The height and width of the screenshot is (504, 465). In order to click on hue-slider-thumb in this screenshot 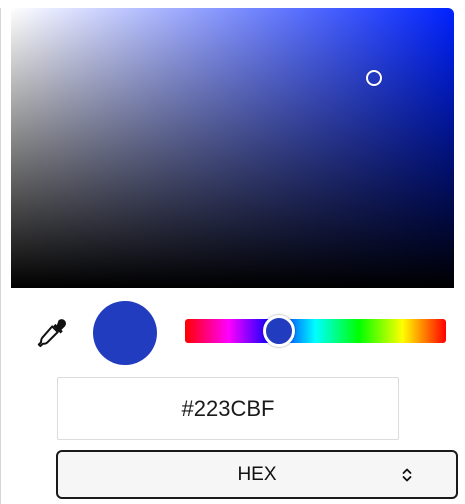, I will do `click(279, 331)`.